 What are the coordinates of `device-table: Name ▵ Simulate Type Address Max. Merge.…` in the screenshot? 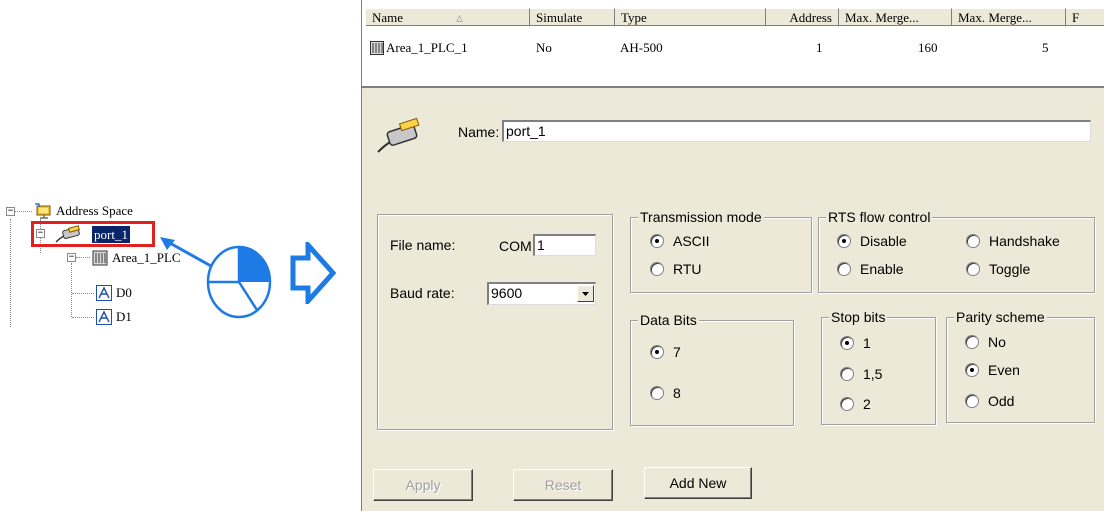 It's located at (733, 44).